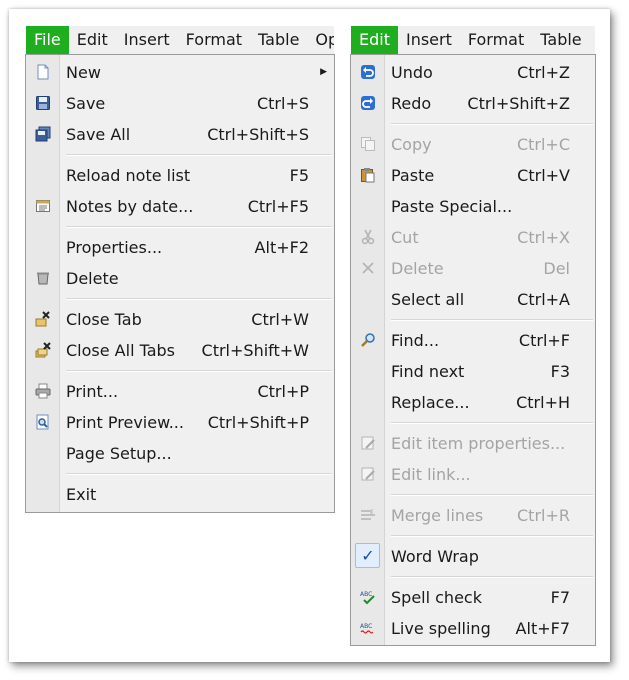  What do you see at coordinates (592, 40) in the screenshot?
I see `menubar-o: O` at bounding box center [592, 40].